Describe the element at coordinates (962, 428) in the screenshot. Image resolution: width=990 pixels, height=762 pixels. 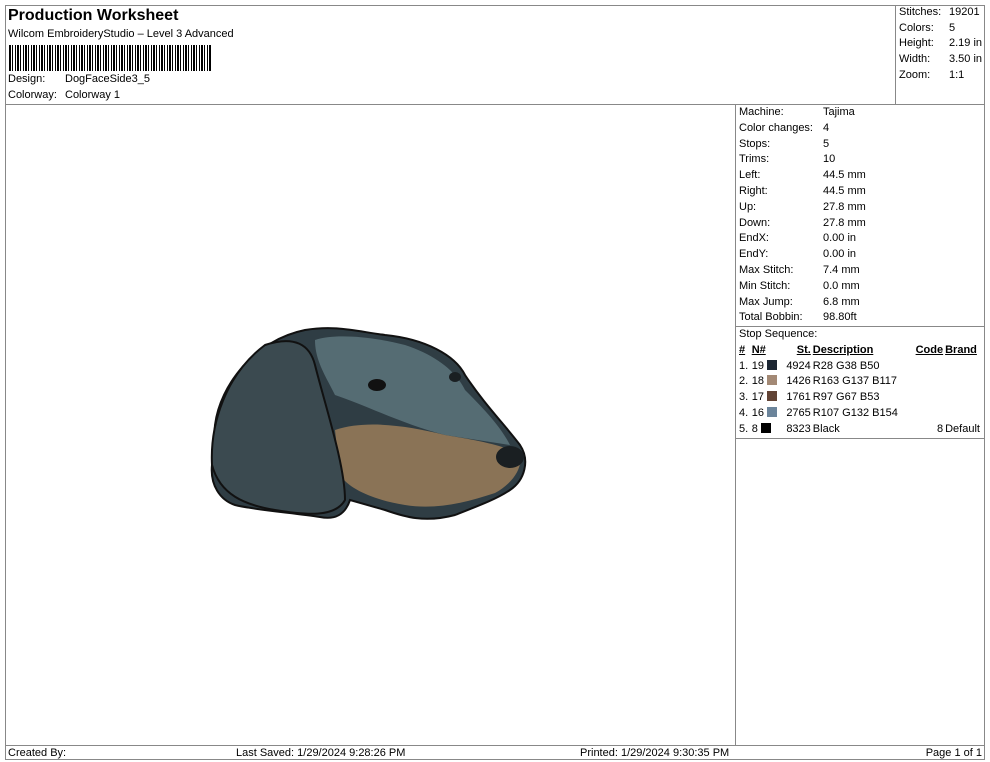
I see `stop-brand: Default` at that location.